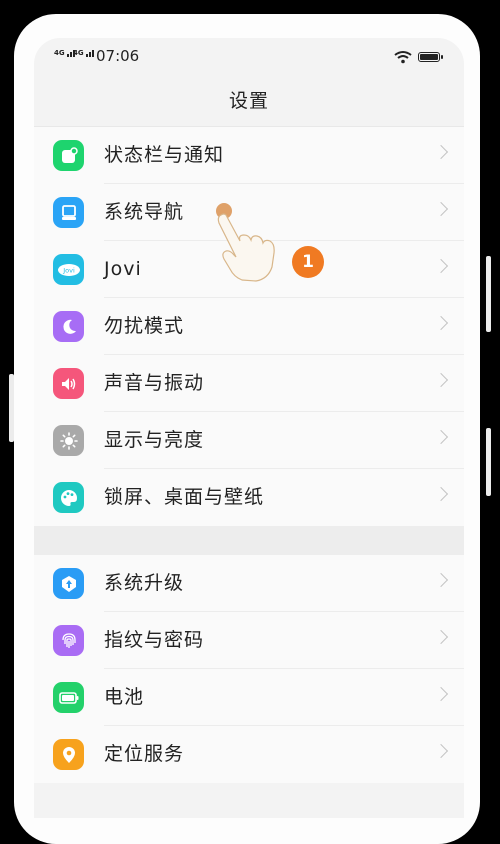  Describe the element at coordinates (249, 155) in the screenshot. I see `settings-item-notification: 状态栏与通知` at that location.